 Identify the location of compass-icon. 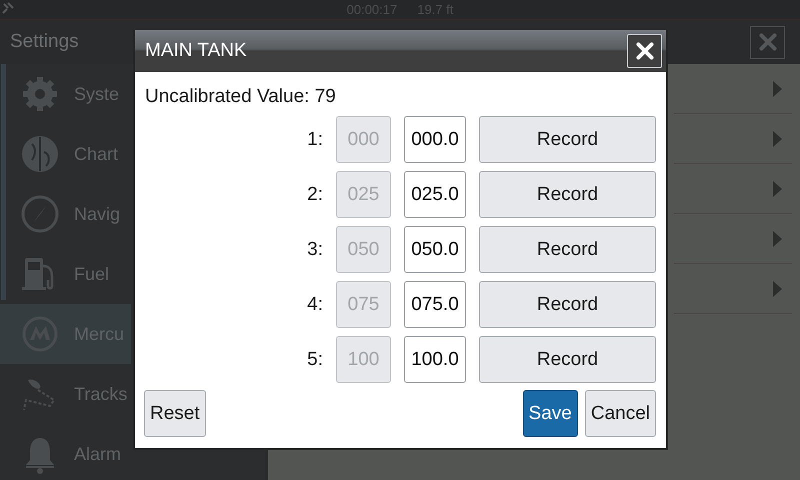
(40, 214).